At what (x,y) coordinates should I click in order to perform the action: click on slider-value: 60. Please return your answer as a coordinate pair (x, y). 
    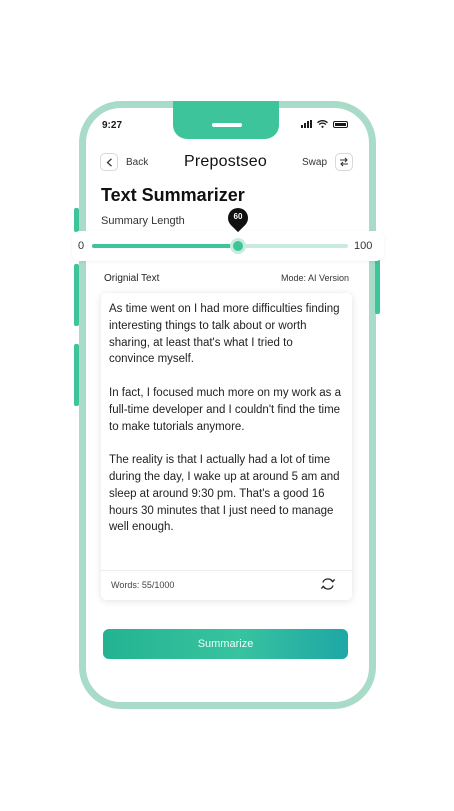
    Looking at the image, I should click on (238, 216).